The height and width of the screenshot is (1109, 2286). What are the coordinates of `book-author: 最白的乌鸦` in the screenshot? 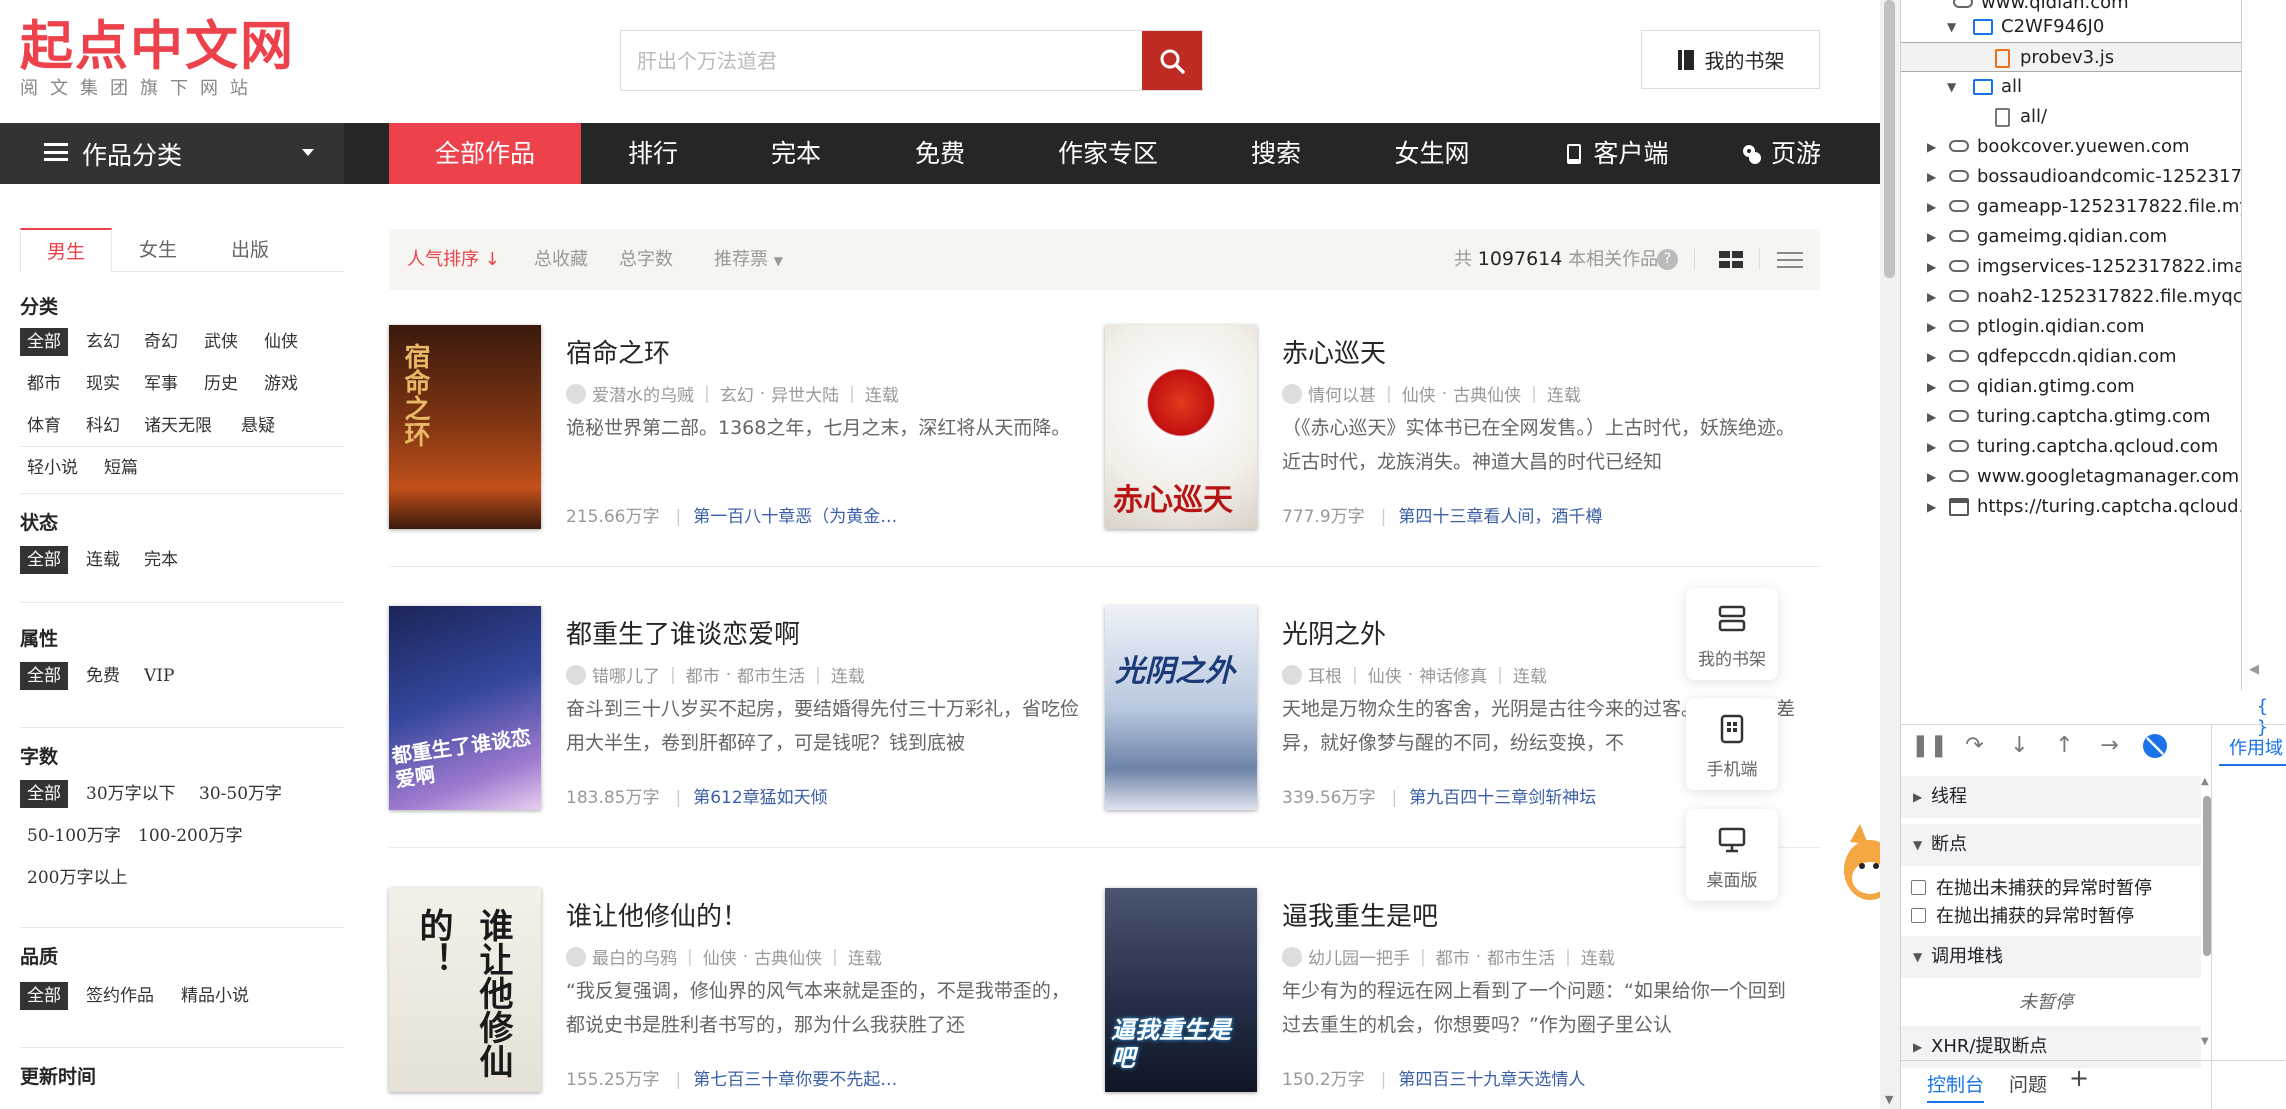 It's located at (634, 956).